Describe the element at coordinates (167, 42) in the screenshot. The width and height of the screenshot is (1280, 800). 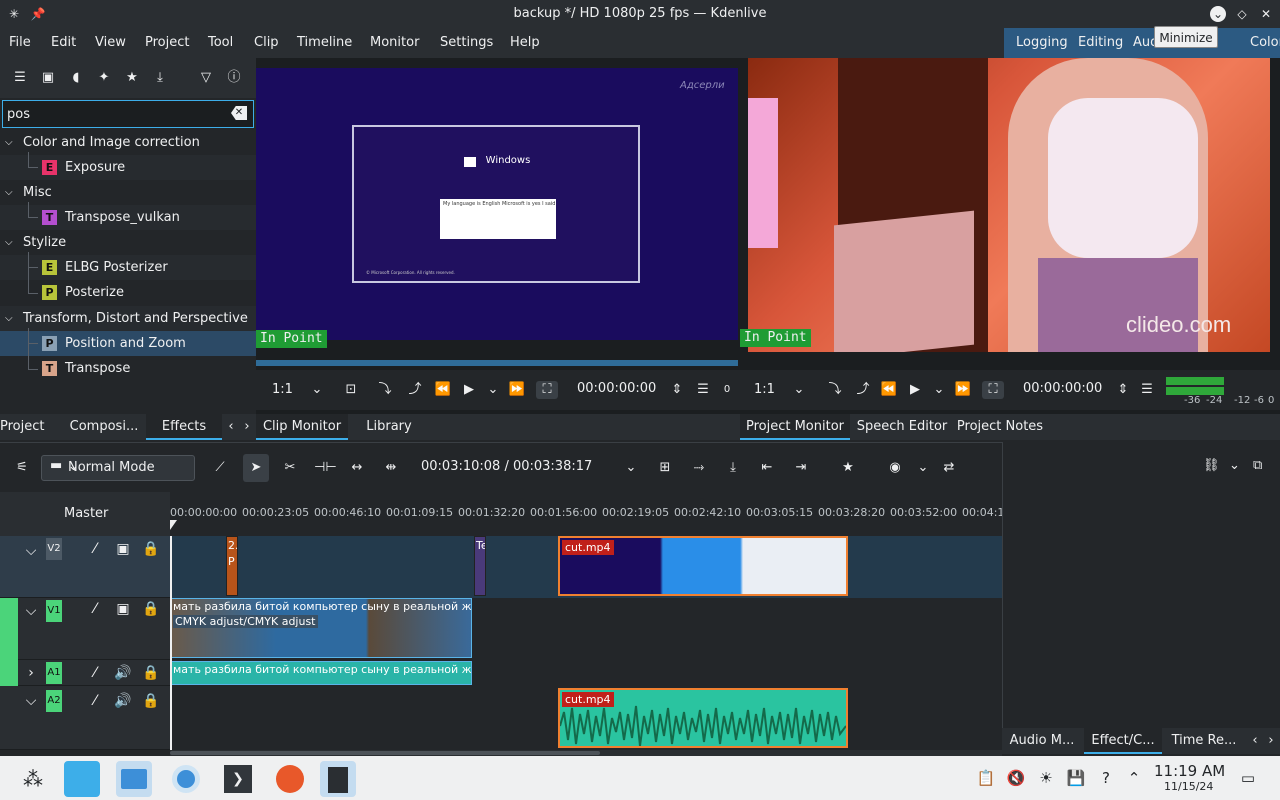
I see `menu-project: Project` at that location.